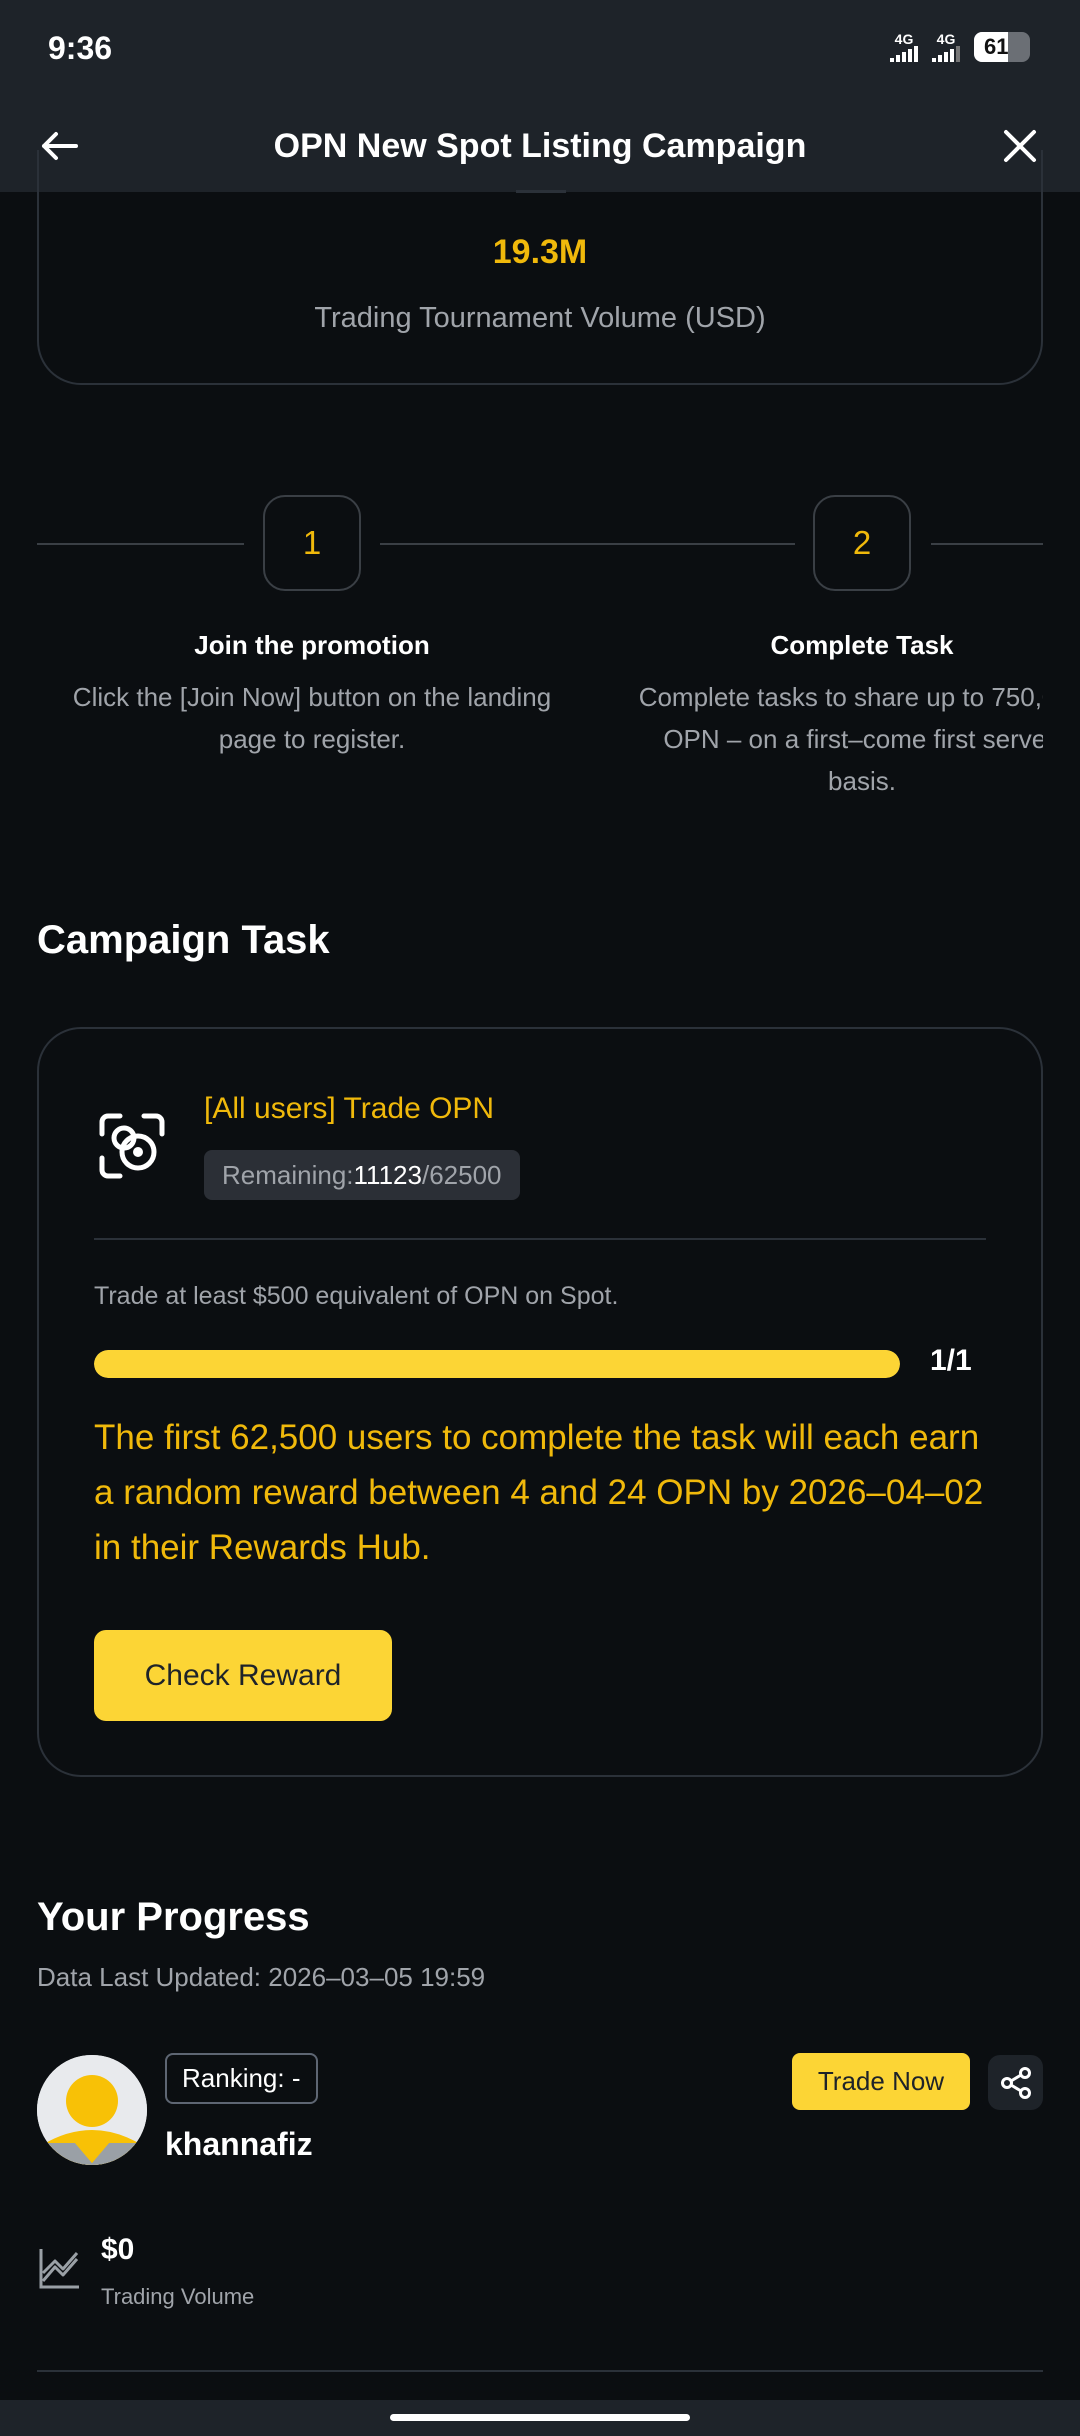 The height and width of the screenshot is (2436, 1080). I want to click on avatar, so click(92, 2110).